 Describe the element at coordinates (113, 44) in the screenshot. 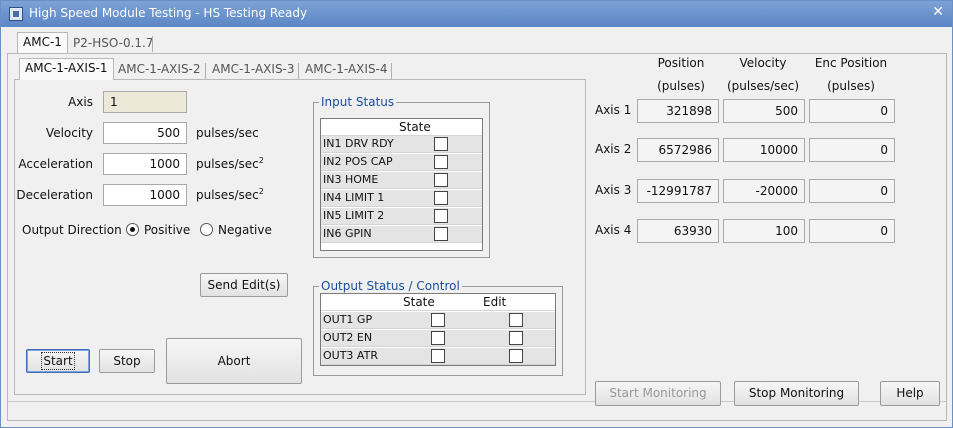

I see `tab-p2-hso: P2-HSO-0.1.7` at that location.